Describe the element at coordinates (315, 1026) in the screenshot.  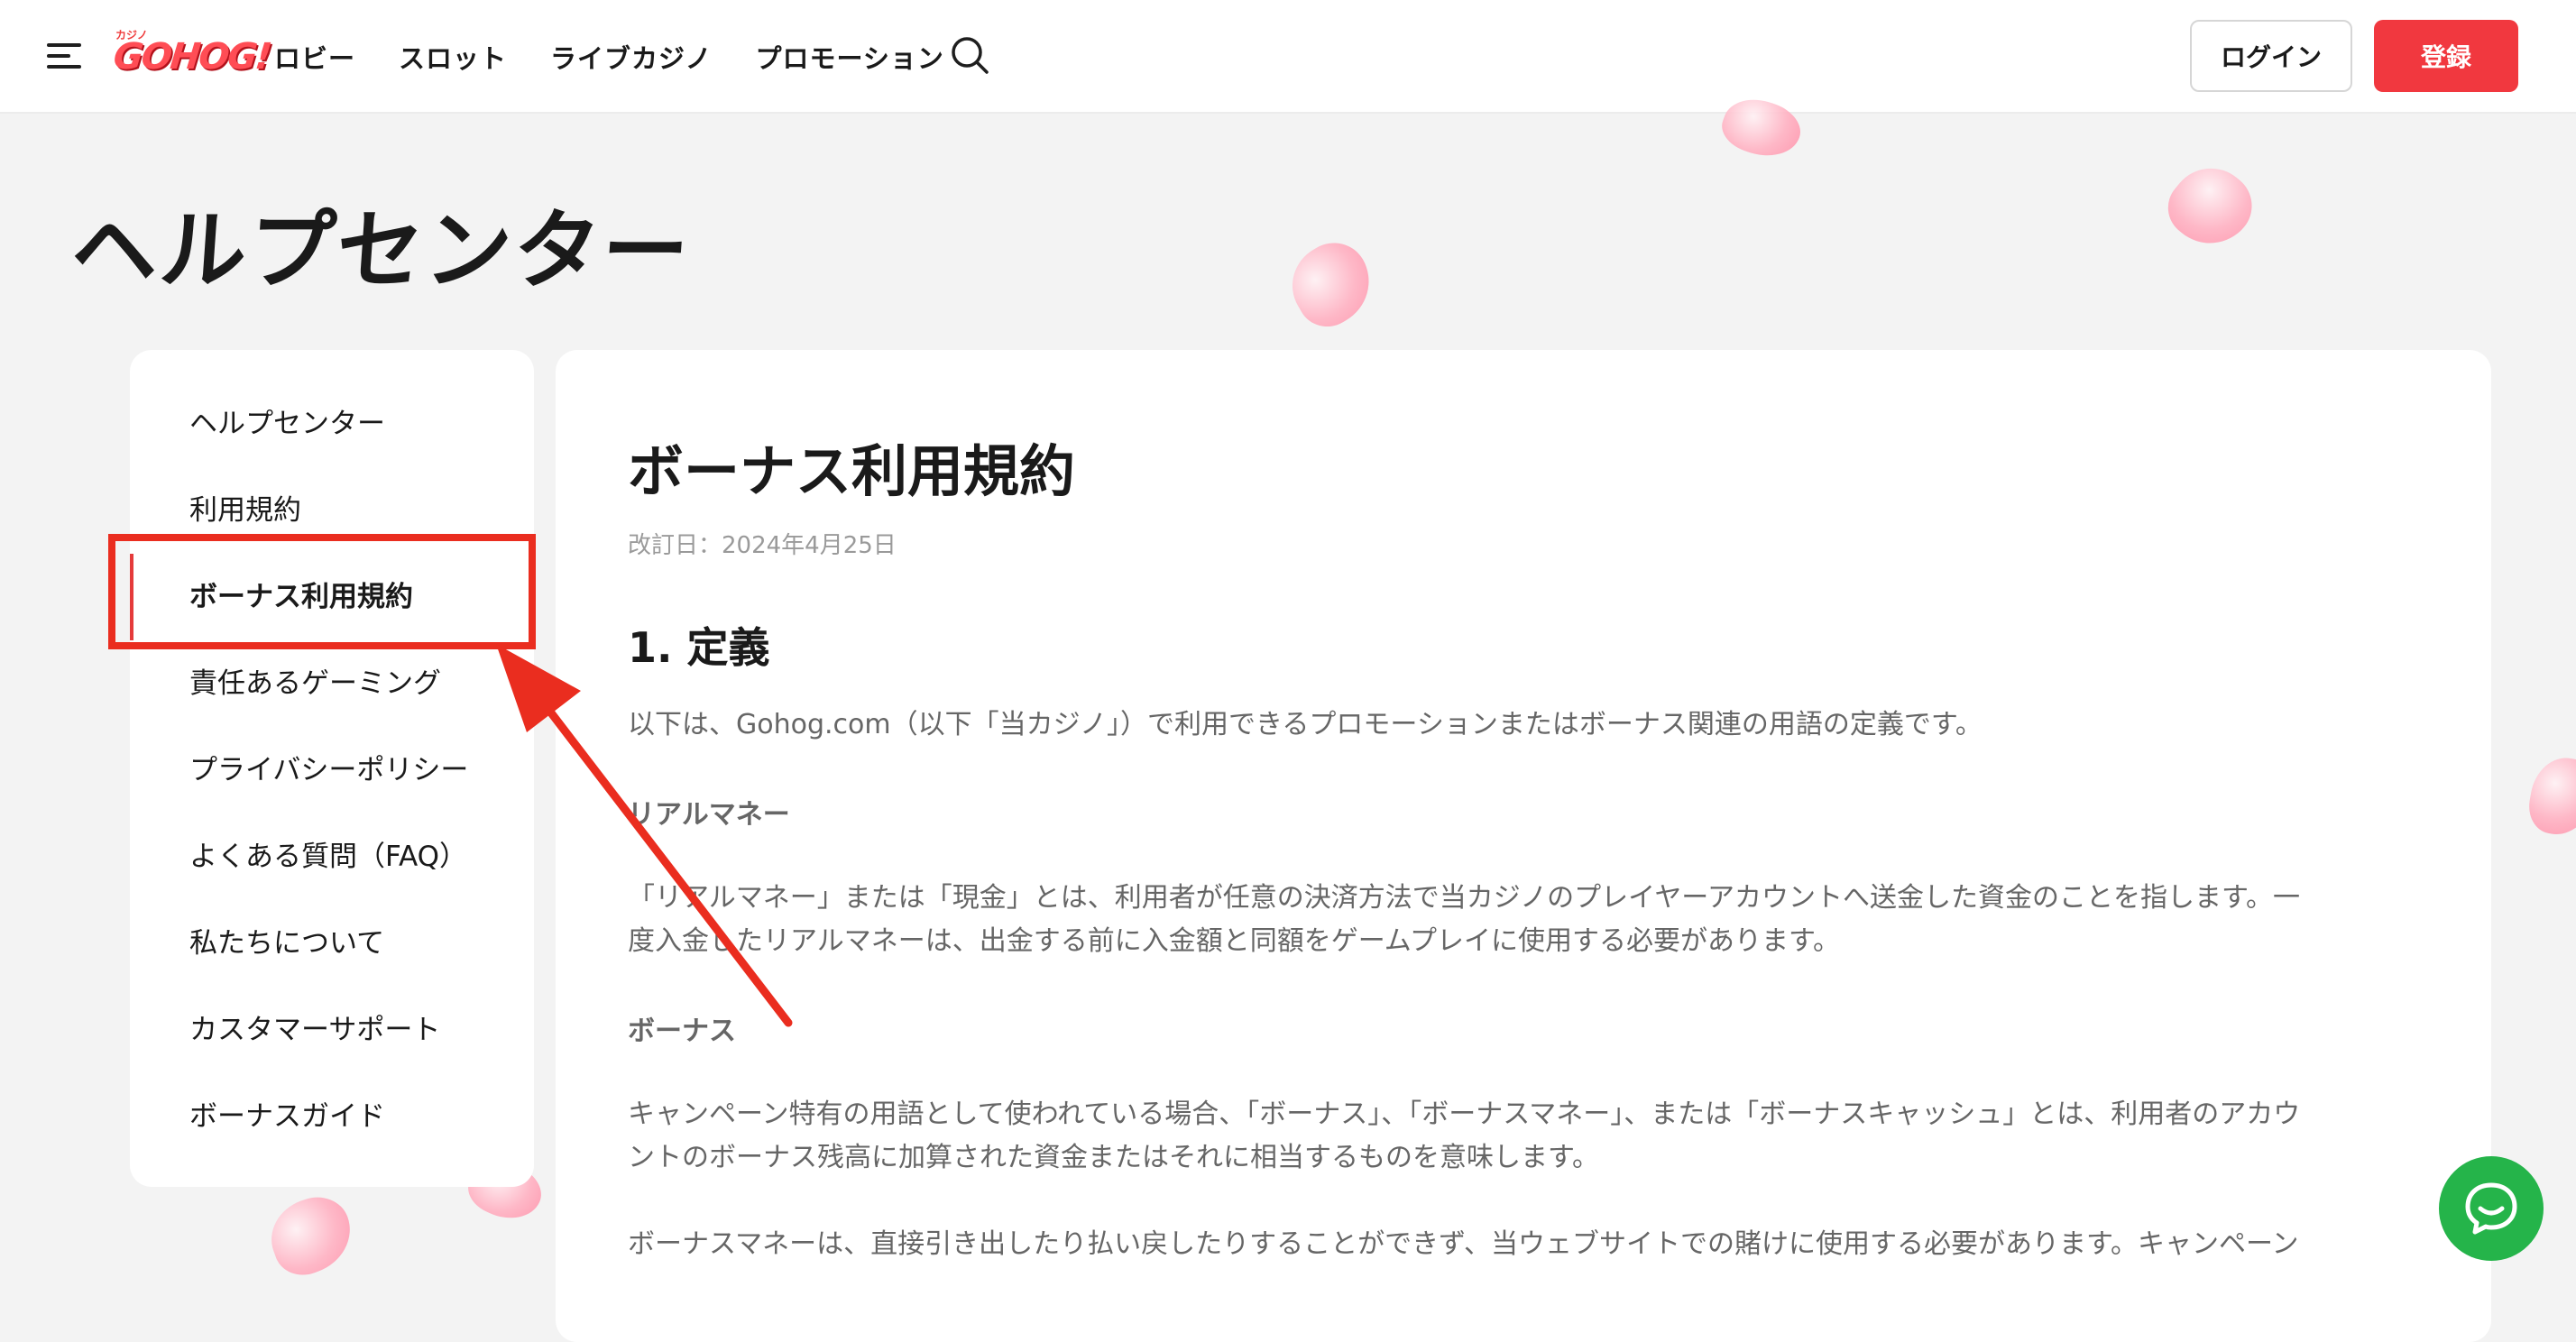
I see `sidebar-item-customer-support: カスタマーサポート` at that location.